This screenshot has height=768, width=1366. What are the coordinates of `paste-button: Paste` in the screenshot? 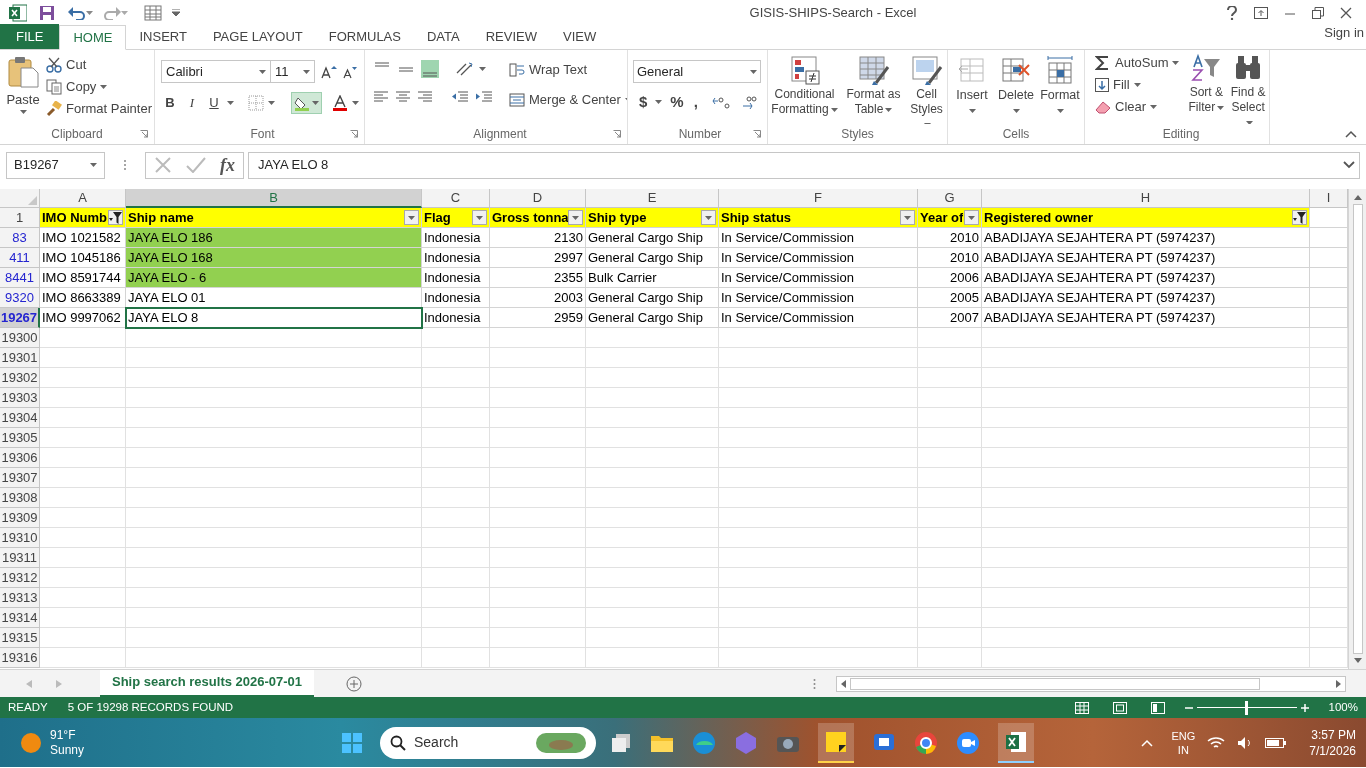 It's located at (23, 82).